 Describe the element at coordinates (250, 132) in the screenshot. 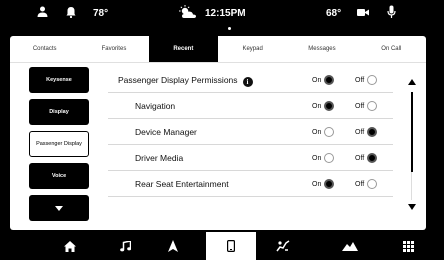

I see `setting-row-device-manager: Device Manager On Off` at that location.